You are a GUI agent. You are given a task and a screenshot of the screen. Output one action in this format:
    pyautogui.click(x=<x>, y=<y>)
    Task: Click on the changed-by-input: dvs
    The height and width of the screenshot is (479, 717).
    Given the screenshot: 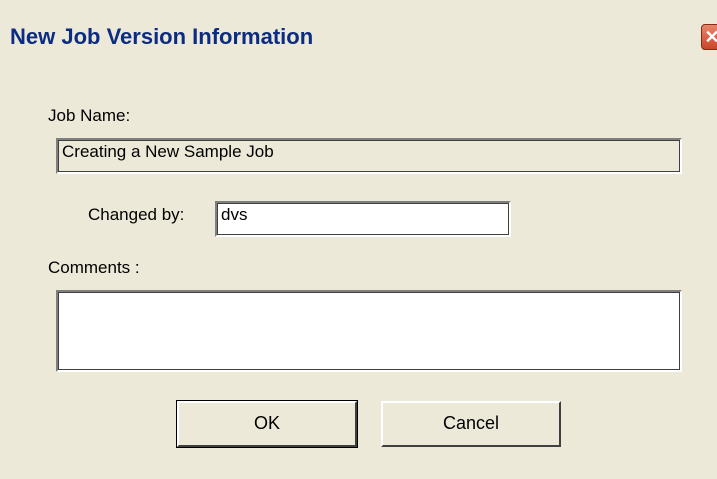 What is the action you would take?
    pyautogui.click(x=363, y=219)
    